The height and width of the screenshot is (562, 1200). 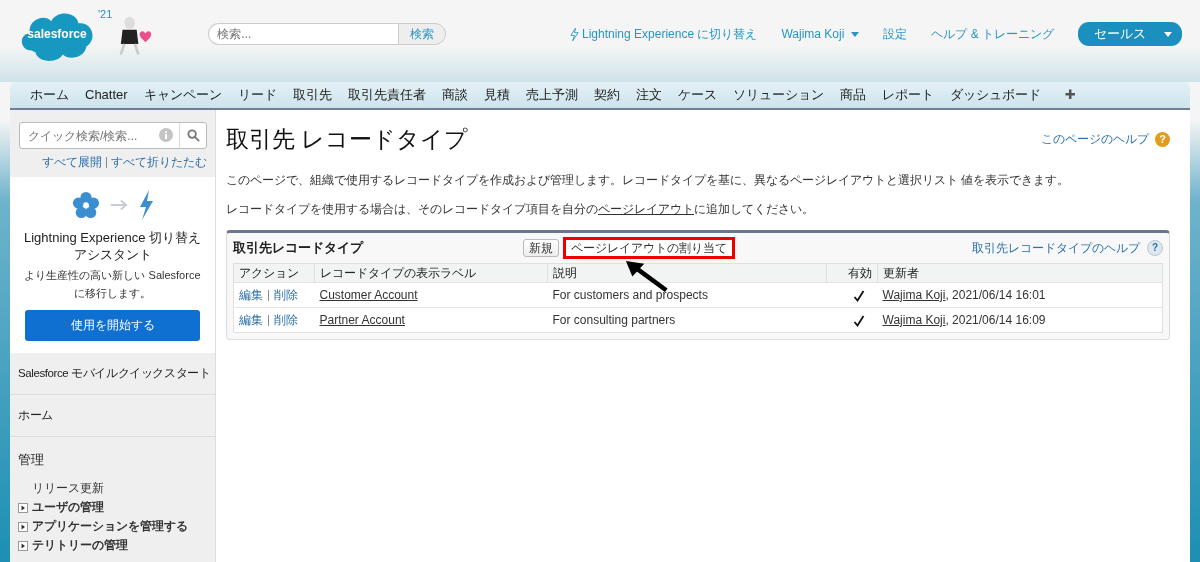 What do you see at coordinates (614, 320) in the screenshot?
I see `table-cell: For consulting partners` at bounding box center [614, 320].